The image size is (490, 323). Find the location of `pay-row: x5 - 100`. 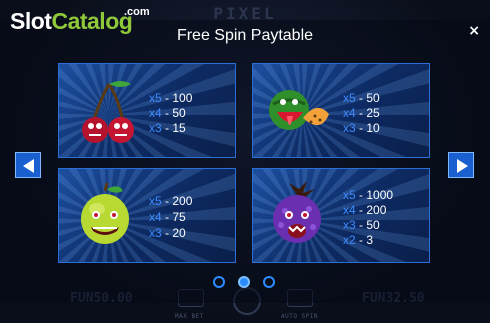

pay-row: x5 - 100 is located at coordinates (170, 98).